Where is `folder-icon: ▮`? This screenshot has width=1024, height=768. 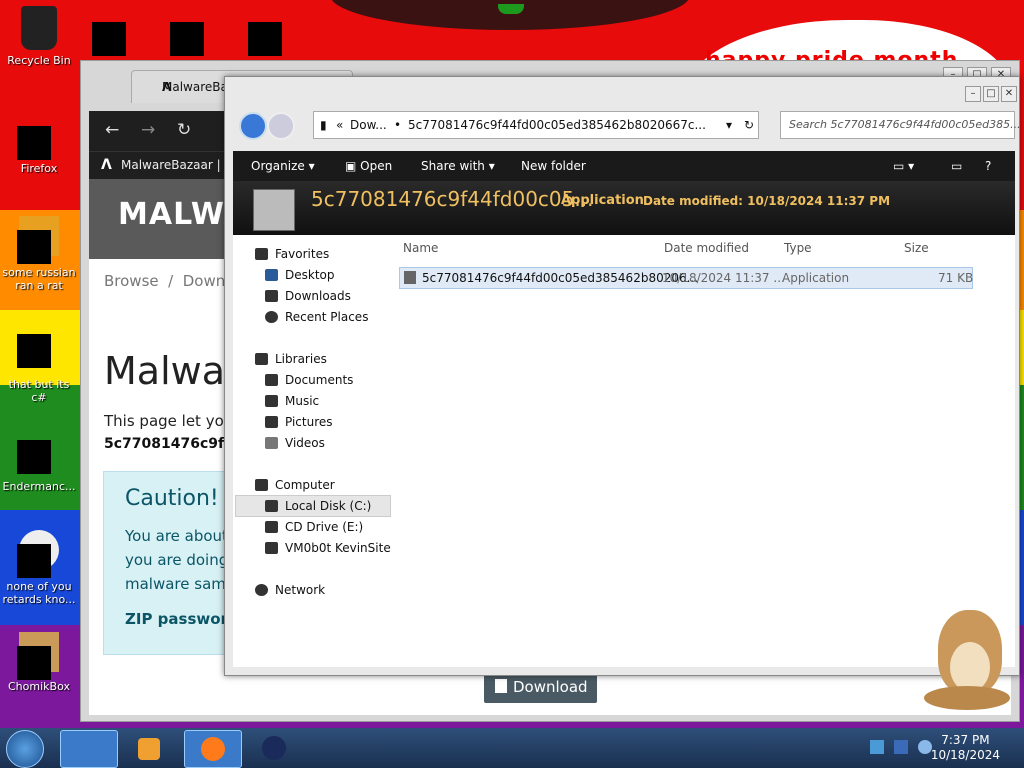 folder-icon: ▮ is located at coordinates (323, 125).